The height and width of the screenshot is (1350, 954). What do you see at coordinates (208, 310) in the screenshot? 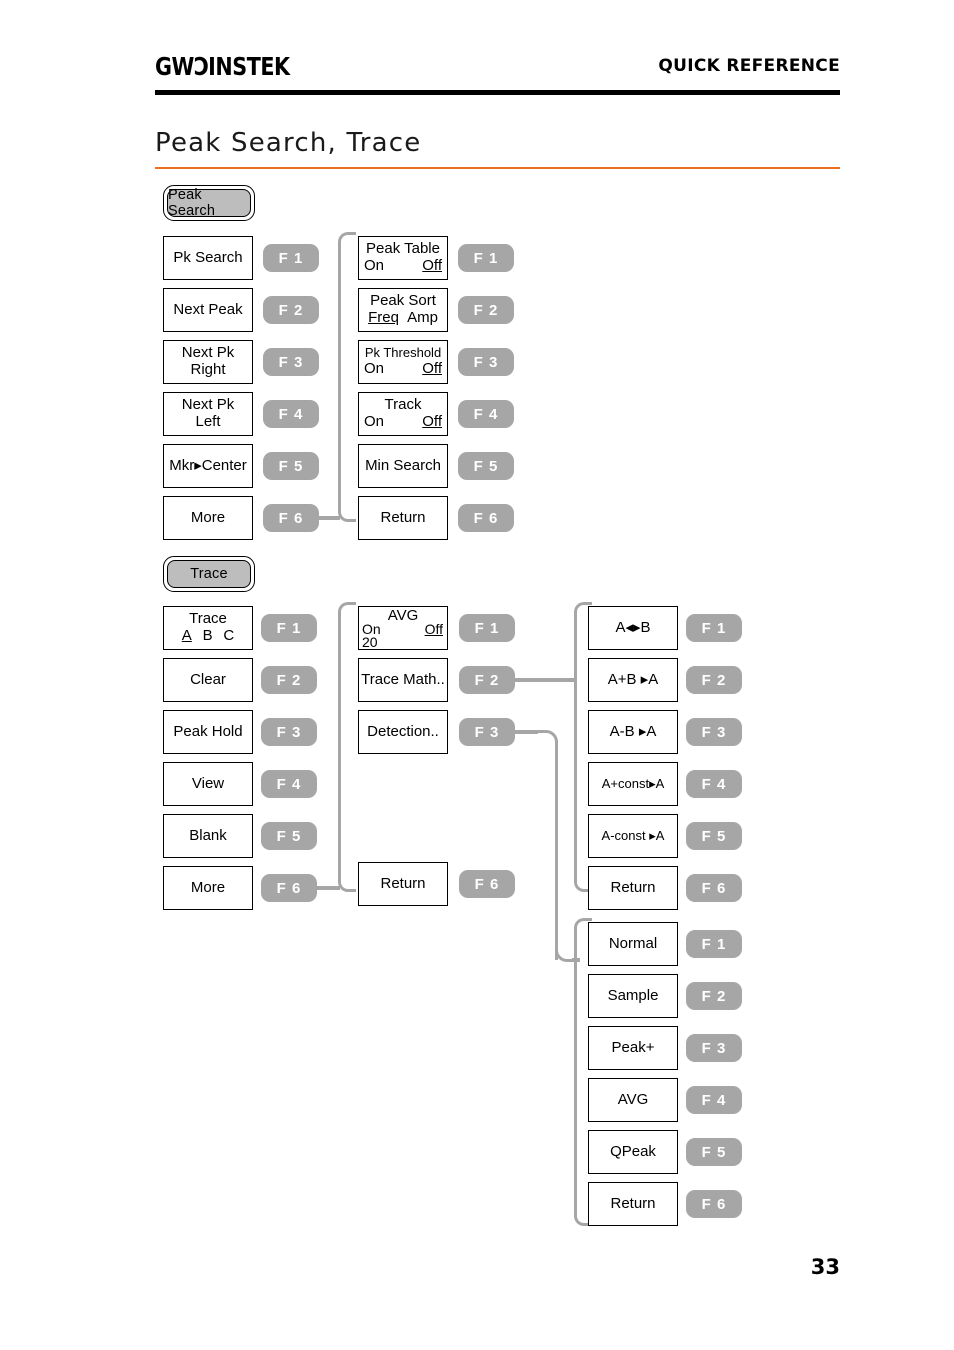
I see `softkey-next-peak: Next Peak` at bounding box center [208, 310].